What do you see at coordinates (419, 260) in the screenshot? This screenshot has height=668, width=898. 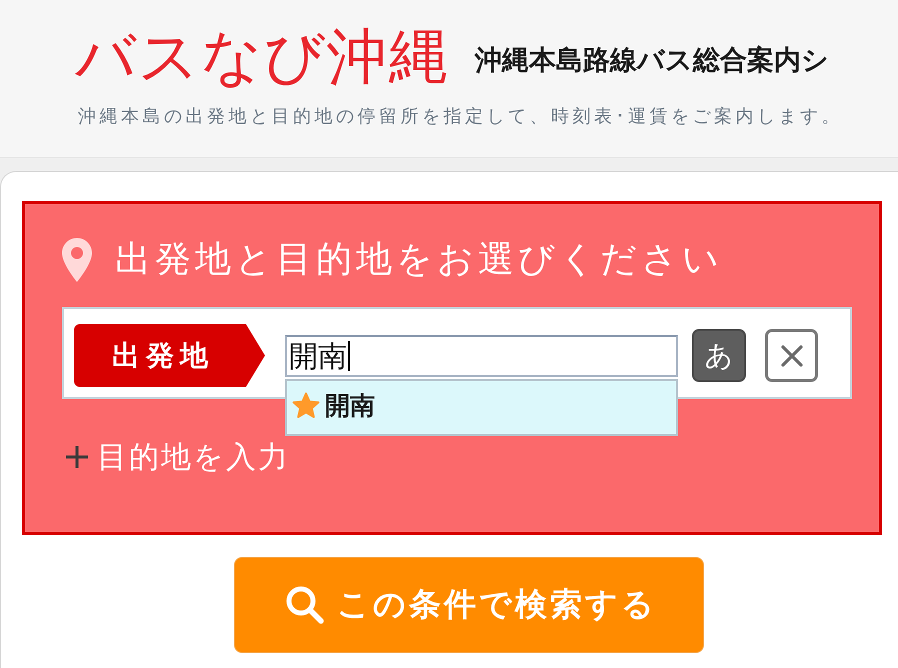 I see `panel-title: 出発地と目的地をお選びください` at bounding box center [419, 260].